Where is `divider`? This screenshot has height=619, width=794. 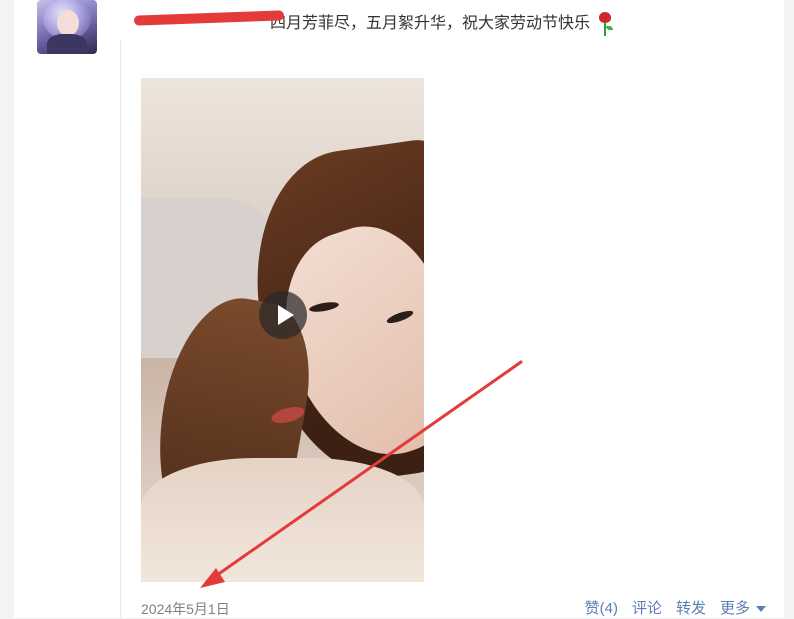 divider is located at coordinates (120, 329).